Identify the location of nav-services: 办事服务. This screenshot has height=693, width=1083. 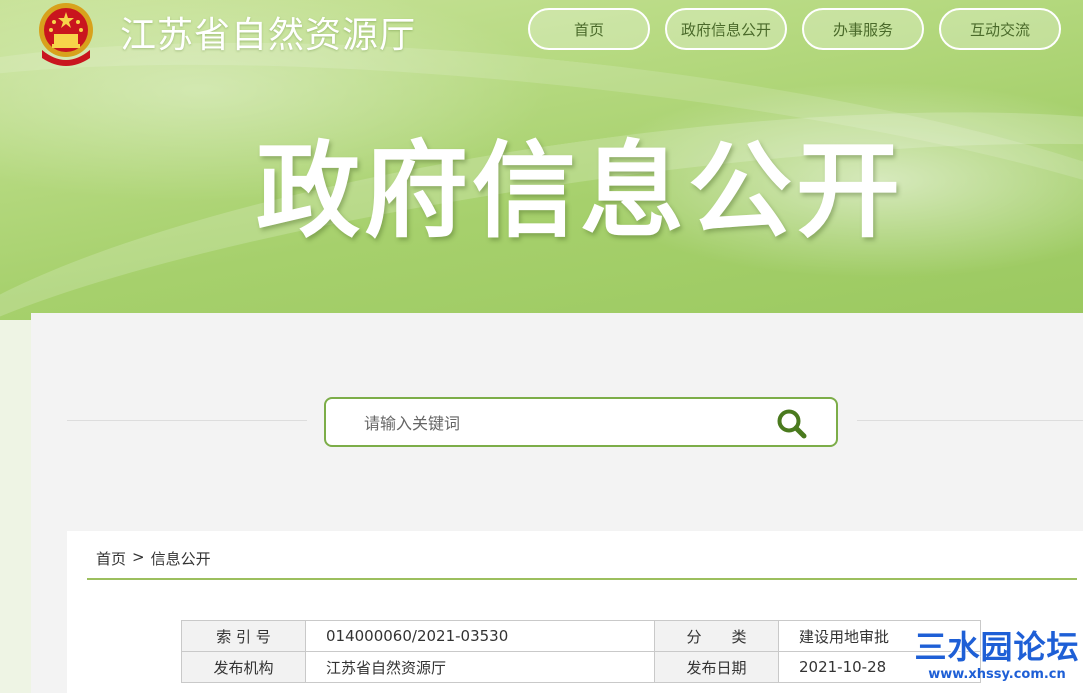
(863, 29).